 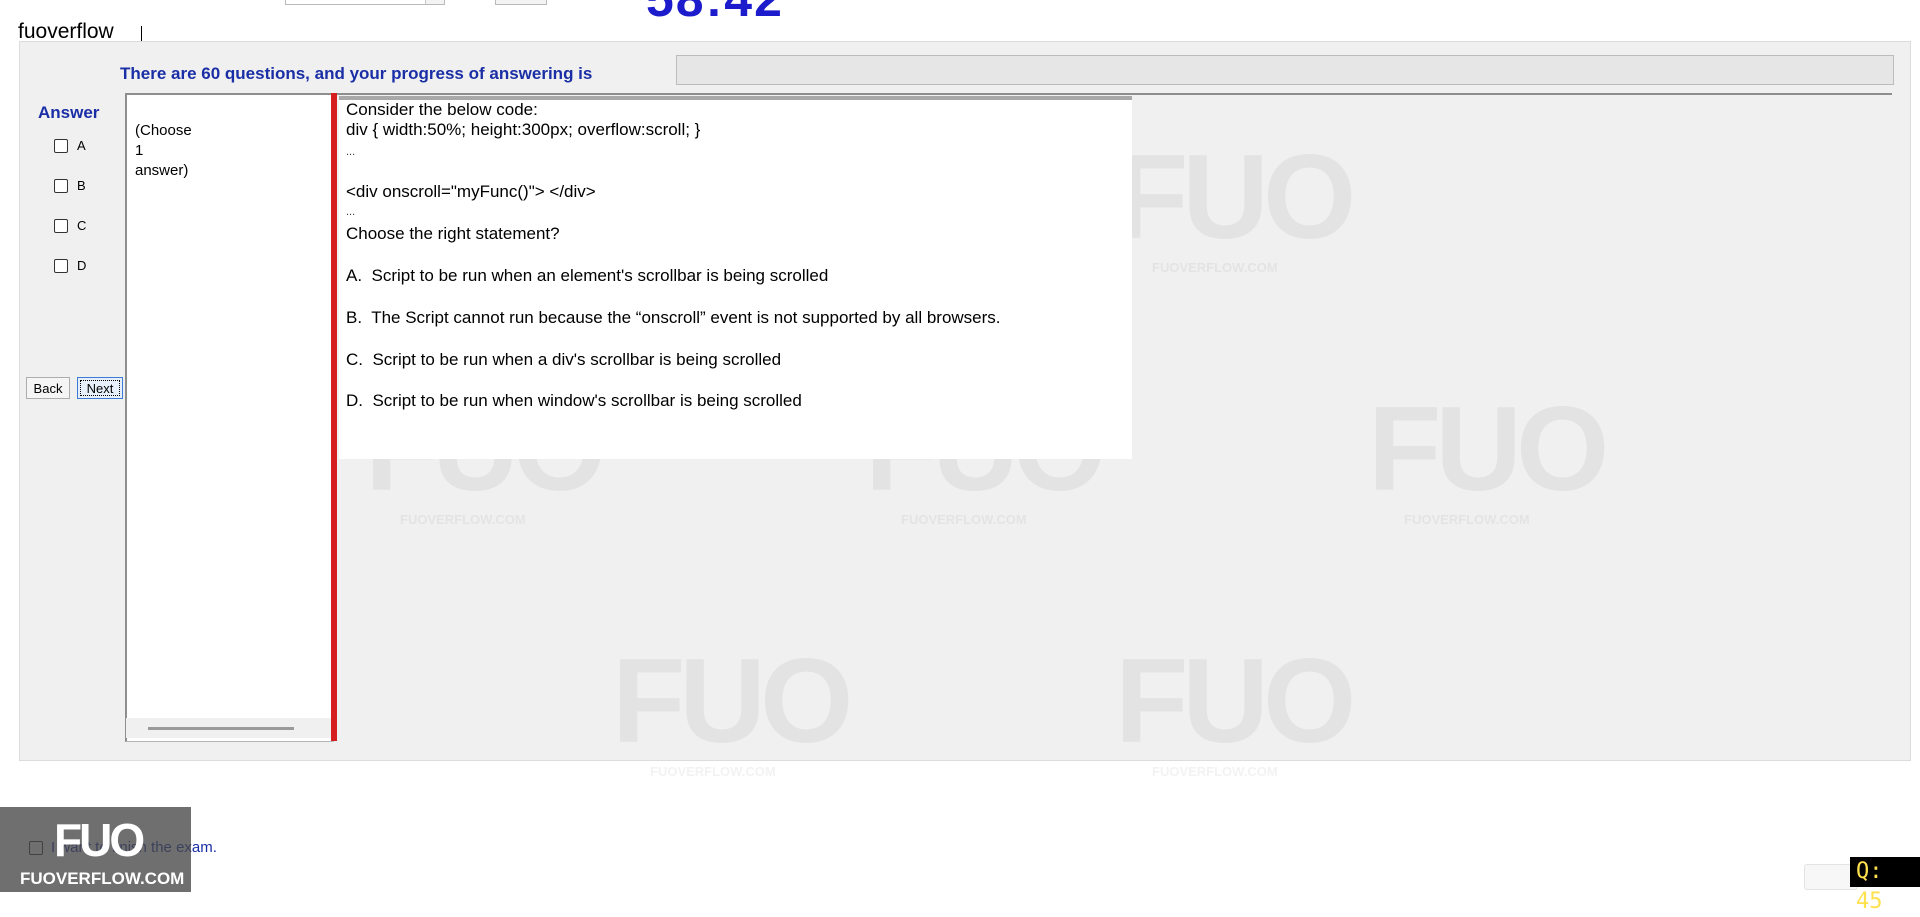 I want to click on answer-title: Answer, so click(x=69, y=112).